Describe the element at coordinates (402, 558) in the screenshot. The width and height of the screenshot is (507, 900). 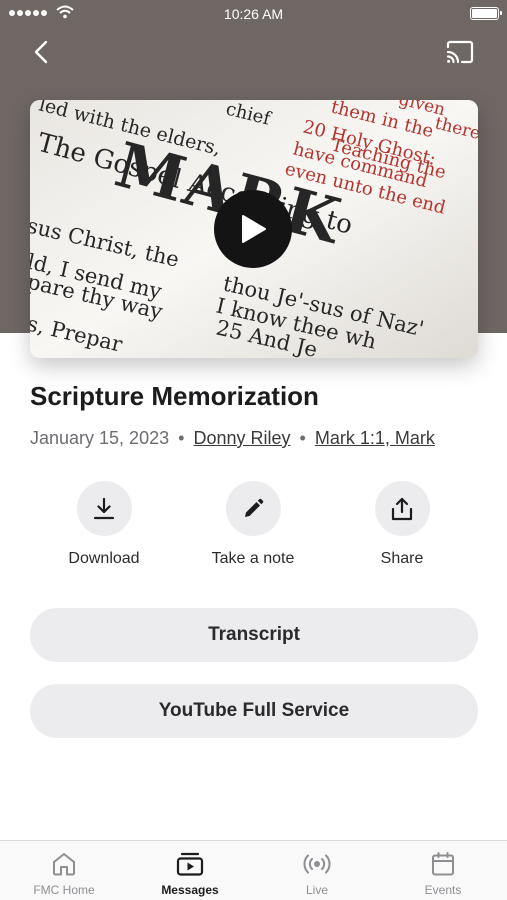
I see `share-label: Share` at that location.